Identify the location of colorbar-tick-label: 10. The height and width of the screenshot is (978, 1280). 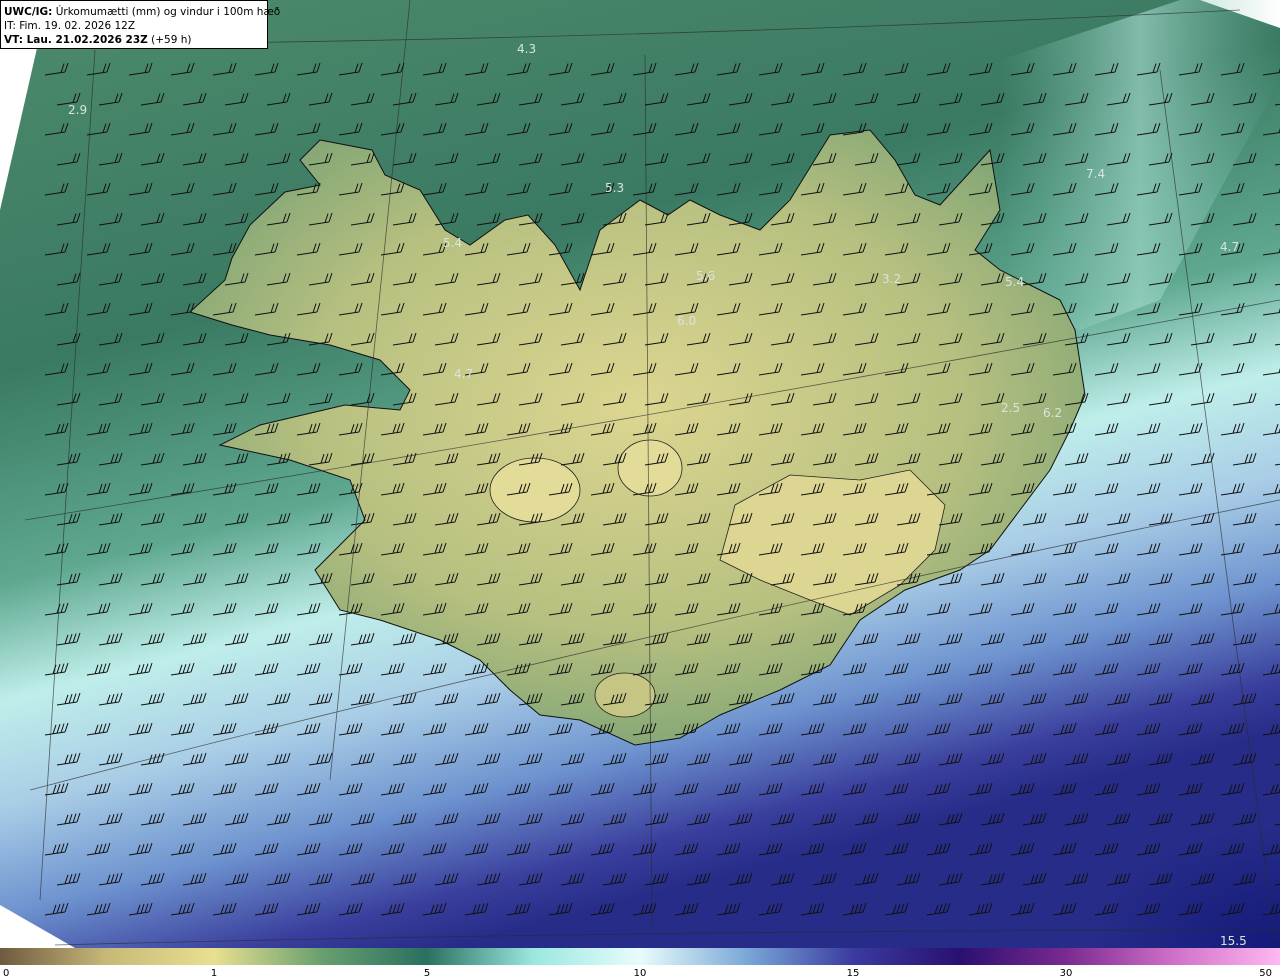
(640, 973).